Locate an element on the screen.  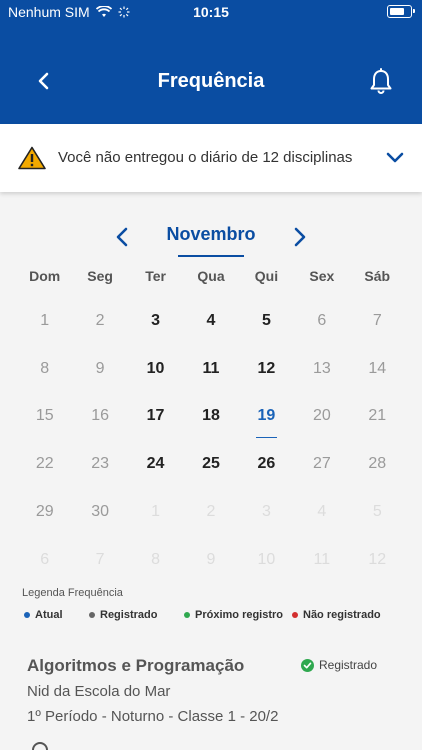
calendar-day: 19 is located at coordinates (266, 417).